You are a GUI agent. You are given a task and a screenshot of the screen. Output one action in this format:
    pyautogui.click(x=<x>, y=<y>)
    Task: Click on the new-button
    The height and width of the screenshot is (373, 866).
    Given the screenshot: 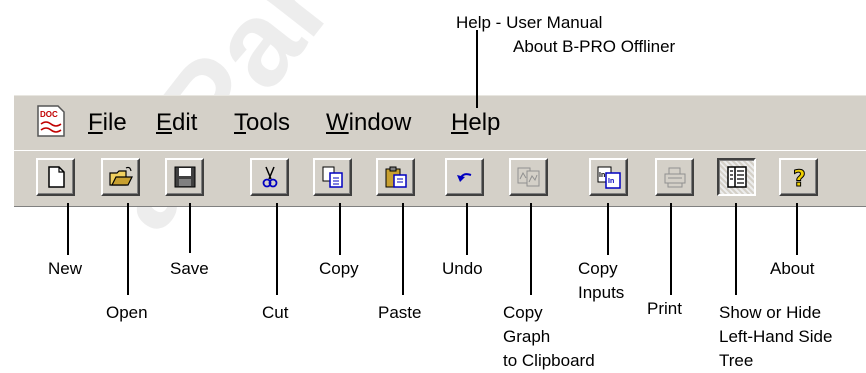 What is the action you would take?
    pyautogui.click(x=55, y=177)
    